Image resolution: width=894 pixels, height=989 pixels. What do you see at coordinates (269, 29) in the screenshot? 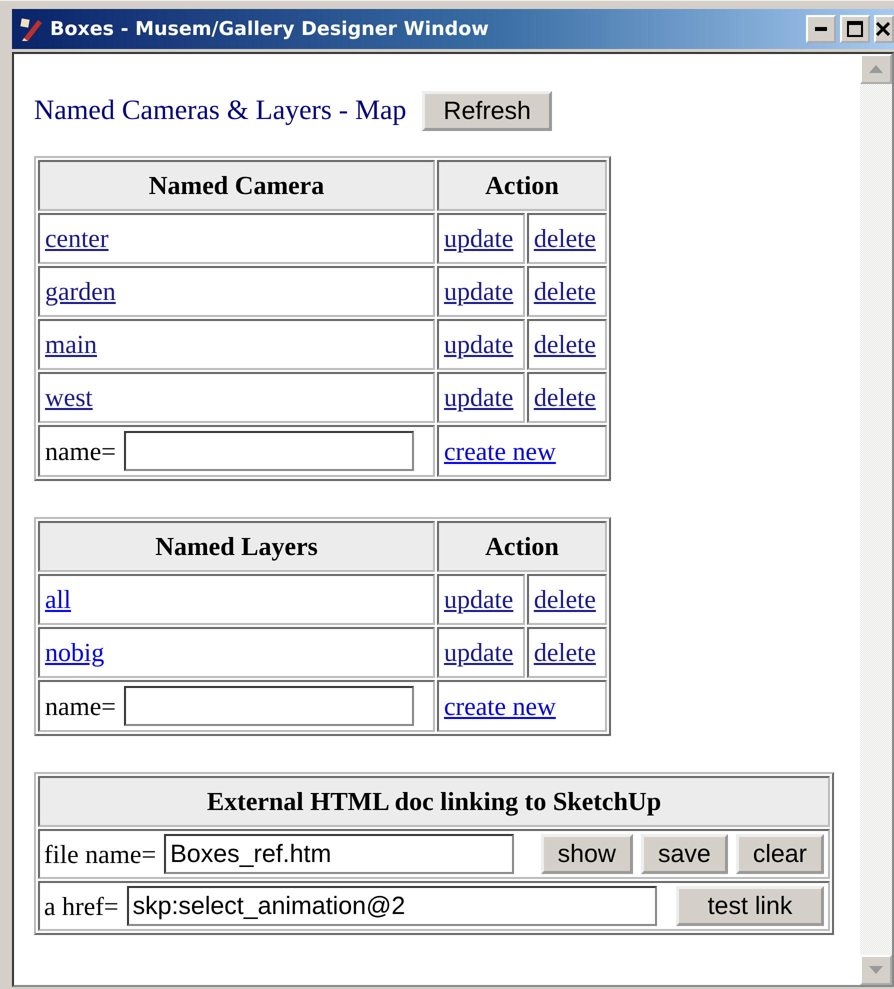
I see `window-title: Boxes - Musem/Gallery Designer Window` at bounding box center [269, 29].